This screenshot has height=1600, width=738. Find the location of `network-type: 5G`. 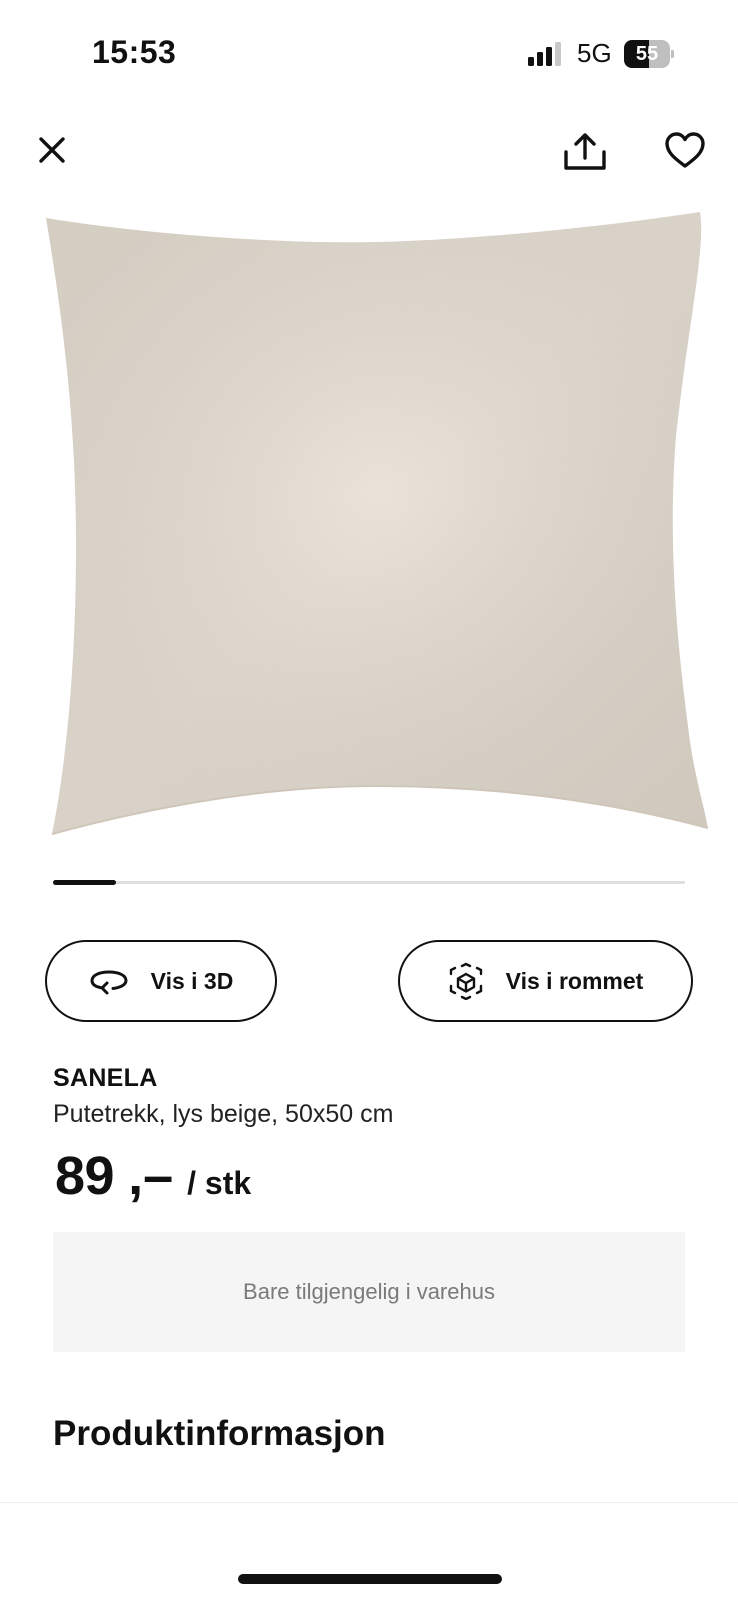

network-type: 5G is located at coordinates (594, 53).